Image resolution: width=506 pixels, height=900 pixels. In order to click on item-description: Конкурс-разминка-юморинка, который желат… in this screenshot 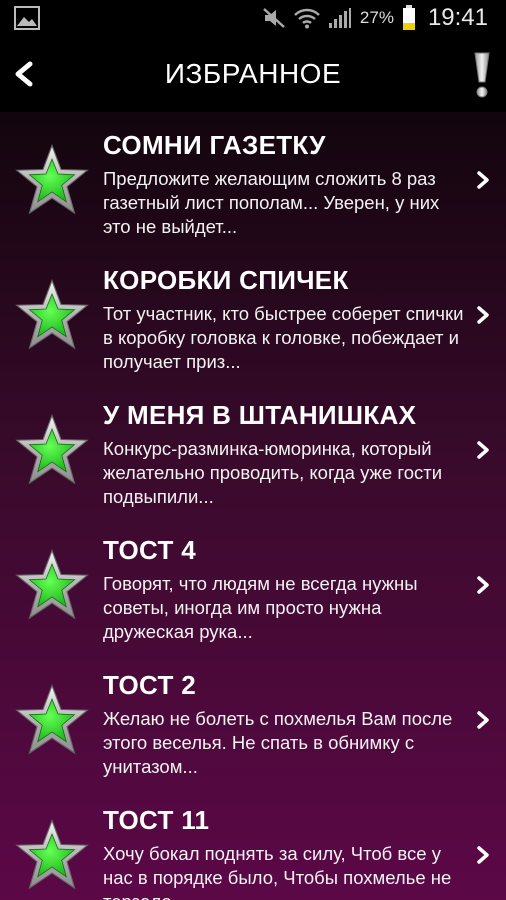, I will do `click(273, 472)`.